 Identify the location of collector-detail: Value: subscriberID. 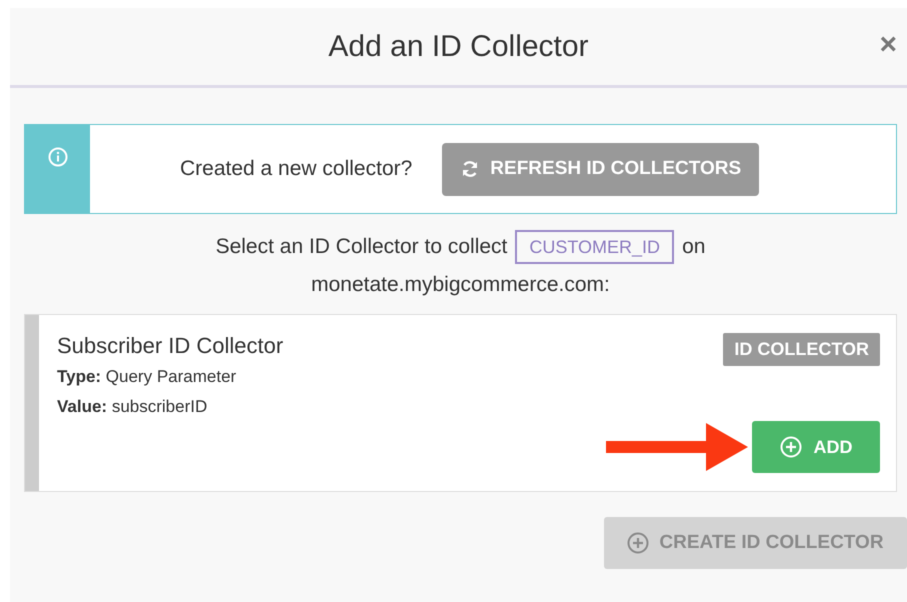
(132, 407).